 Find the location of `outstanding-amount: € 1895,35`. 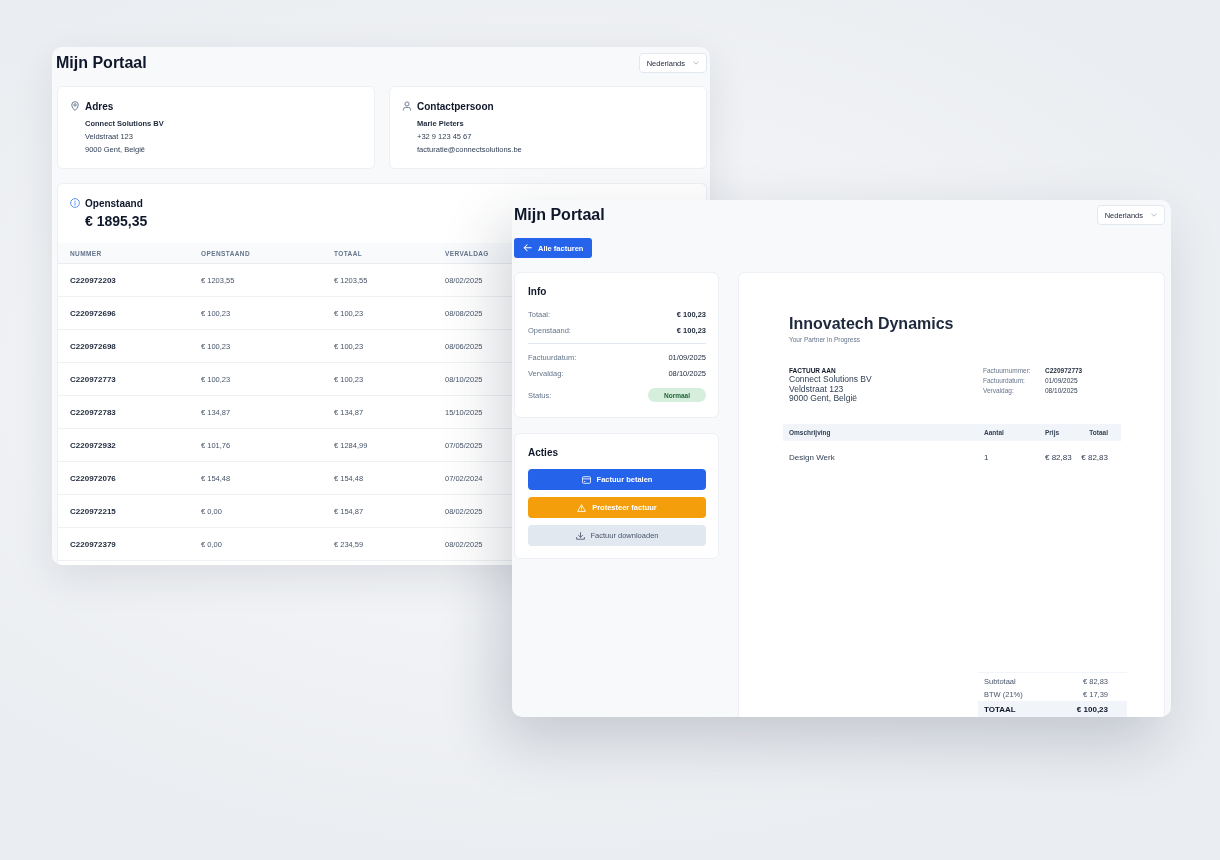

outstanding-amount: € 1895,35 is located at coordinates (116, 221).